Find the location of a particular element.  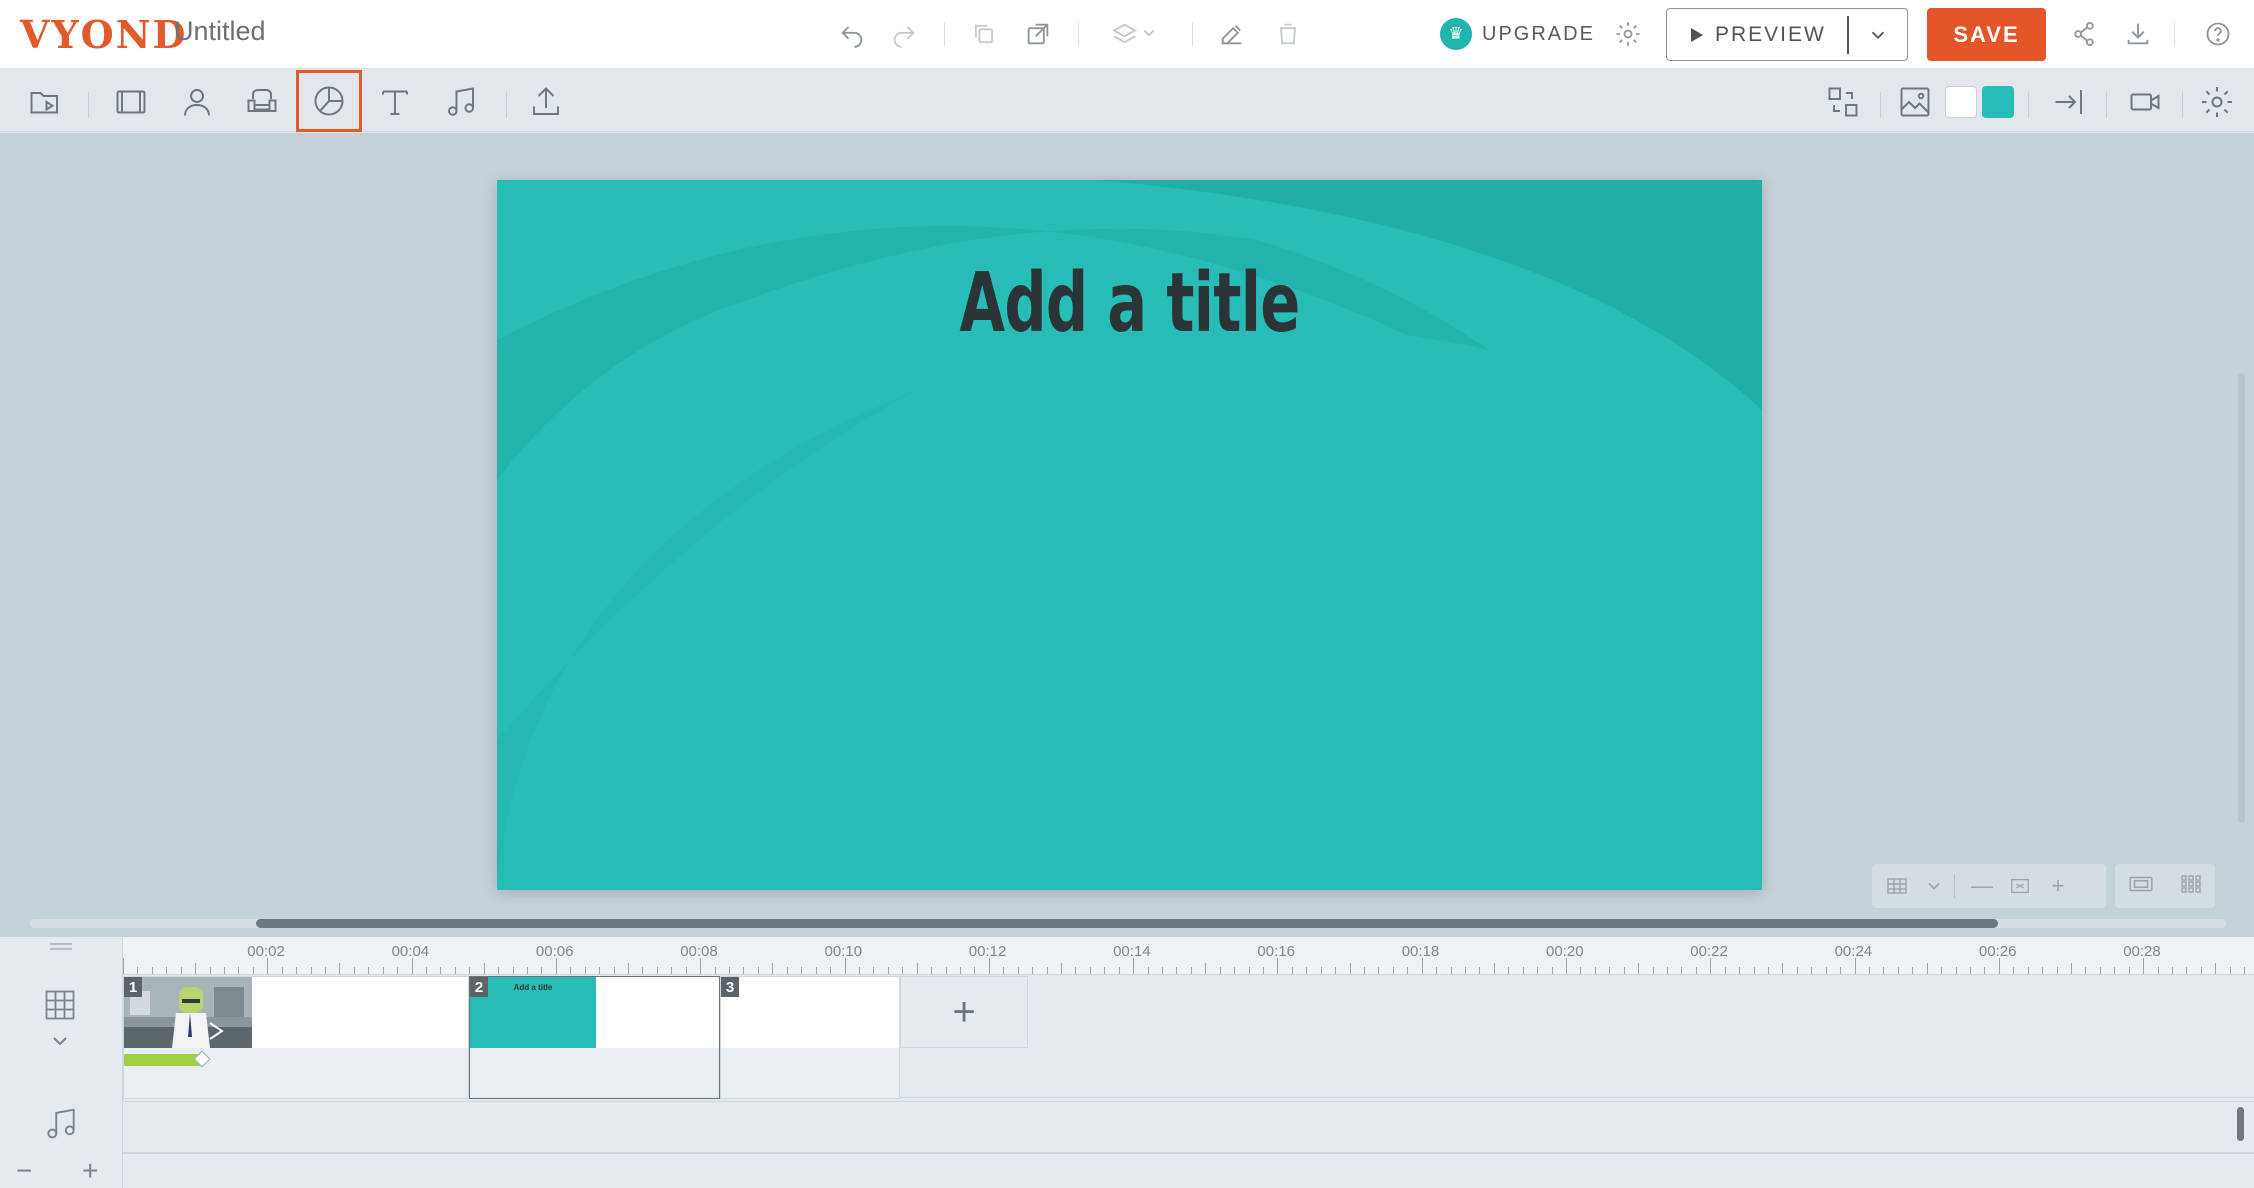

horizontal-scrollbar is located at coordinates (1128, 923).